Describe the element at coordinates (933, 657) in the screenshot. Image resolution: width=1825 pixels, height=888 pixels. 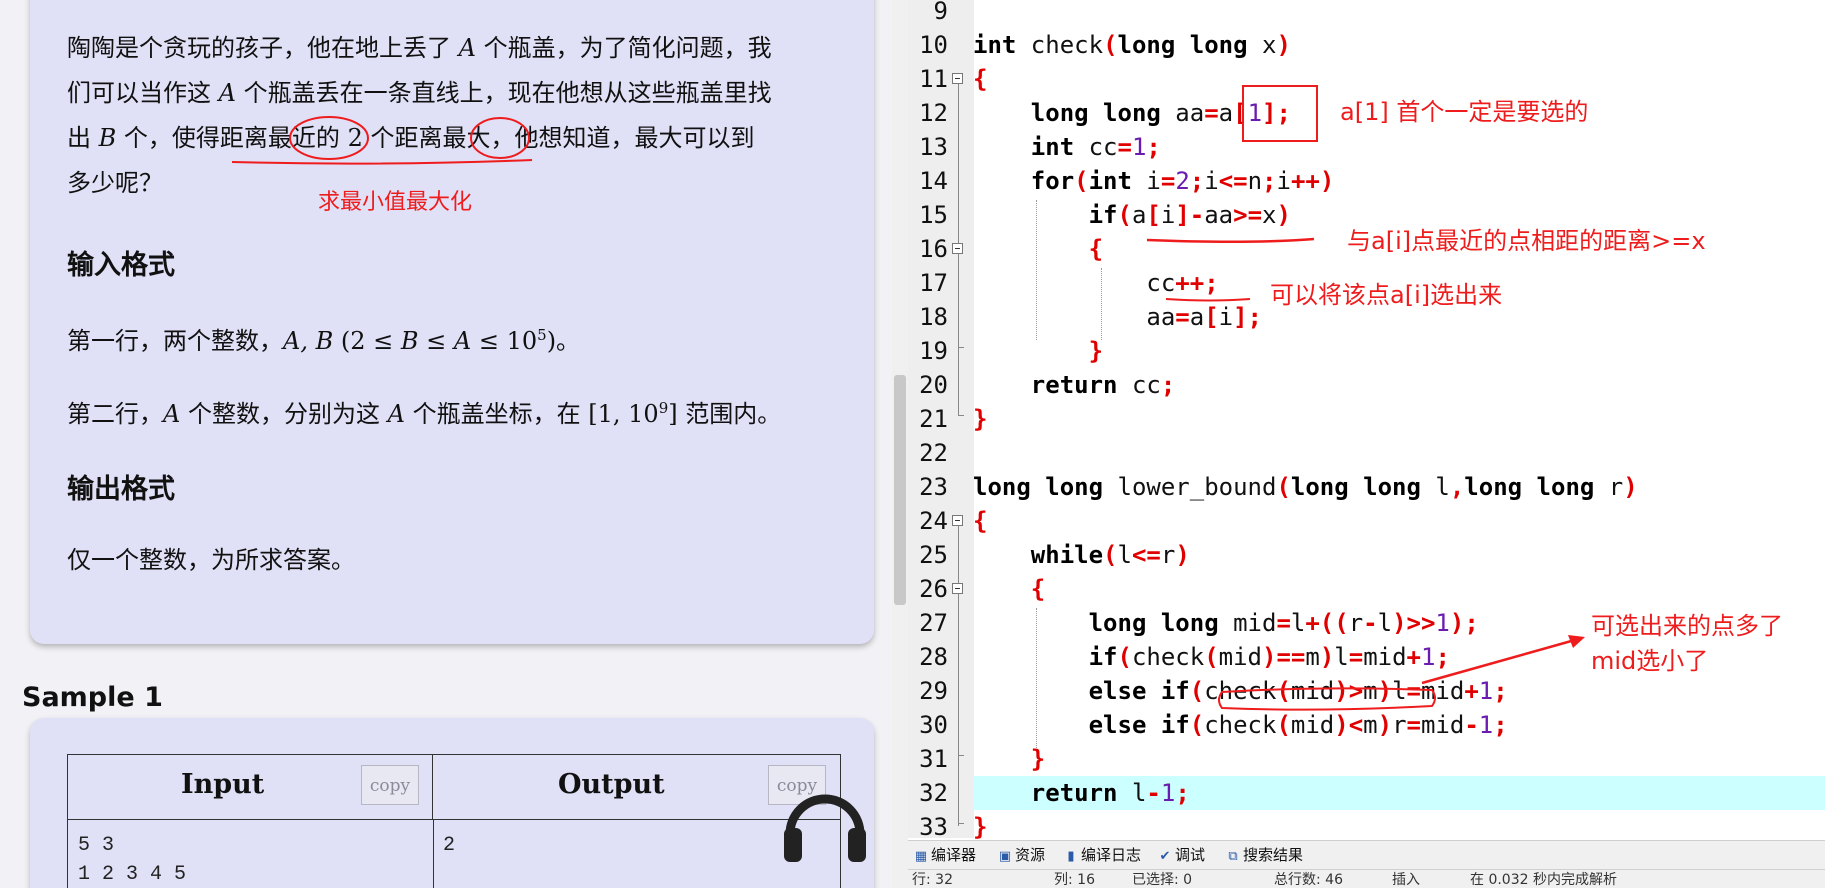
I see `line-number: 28` at that location.